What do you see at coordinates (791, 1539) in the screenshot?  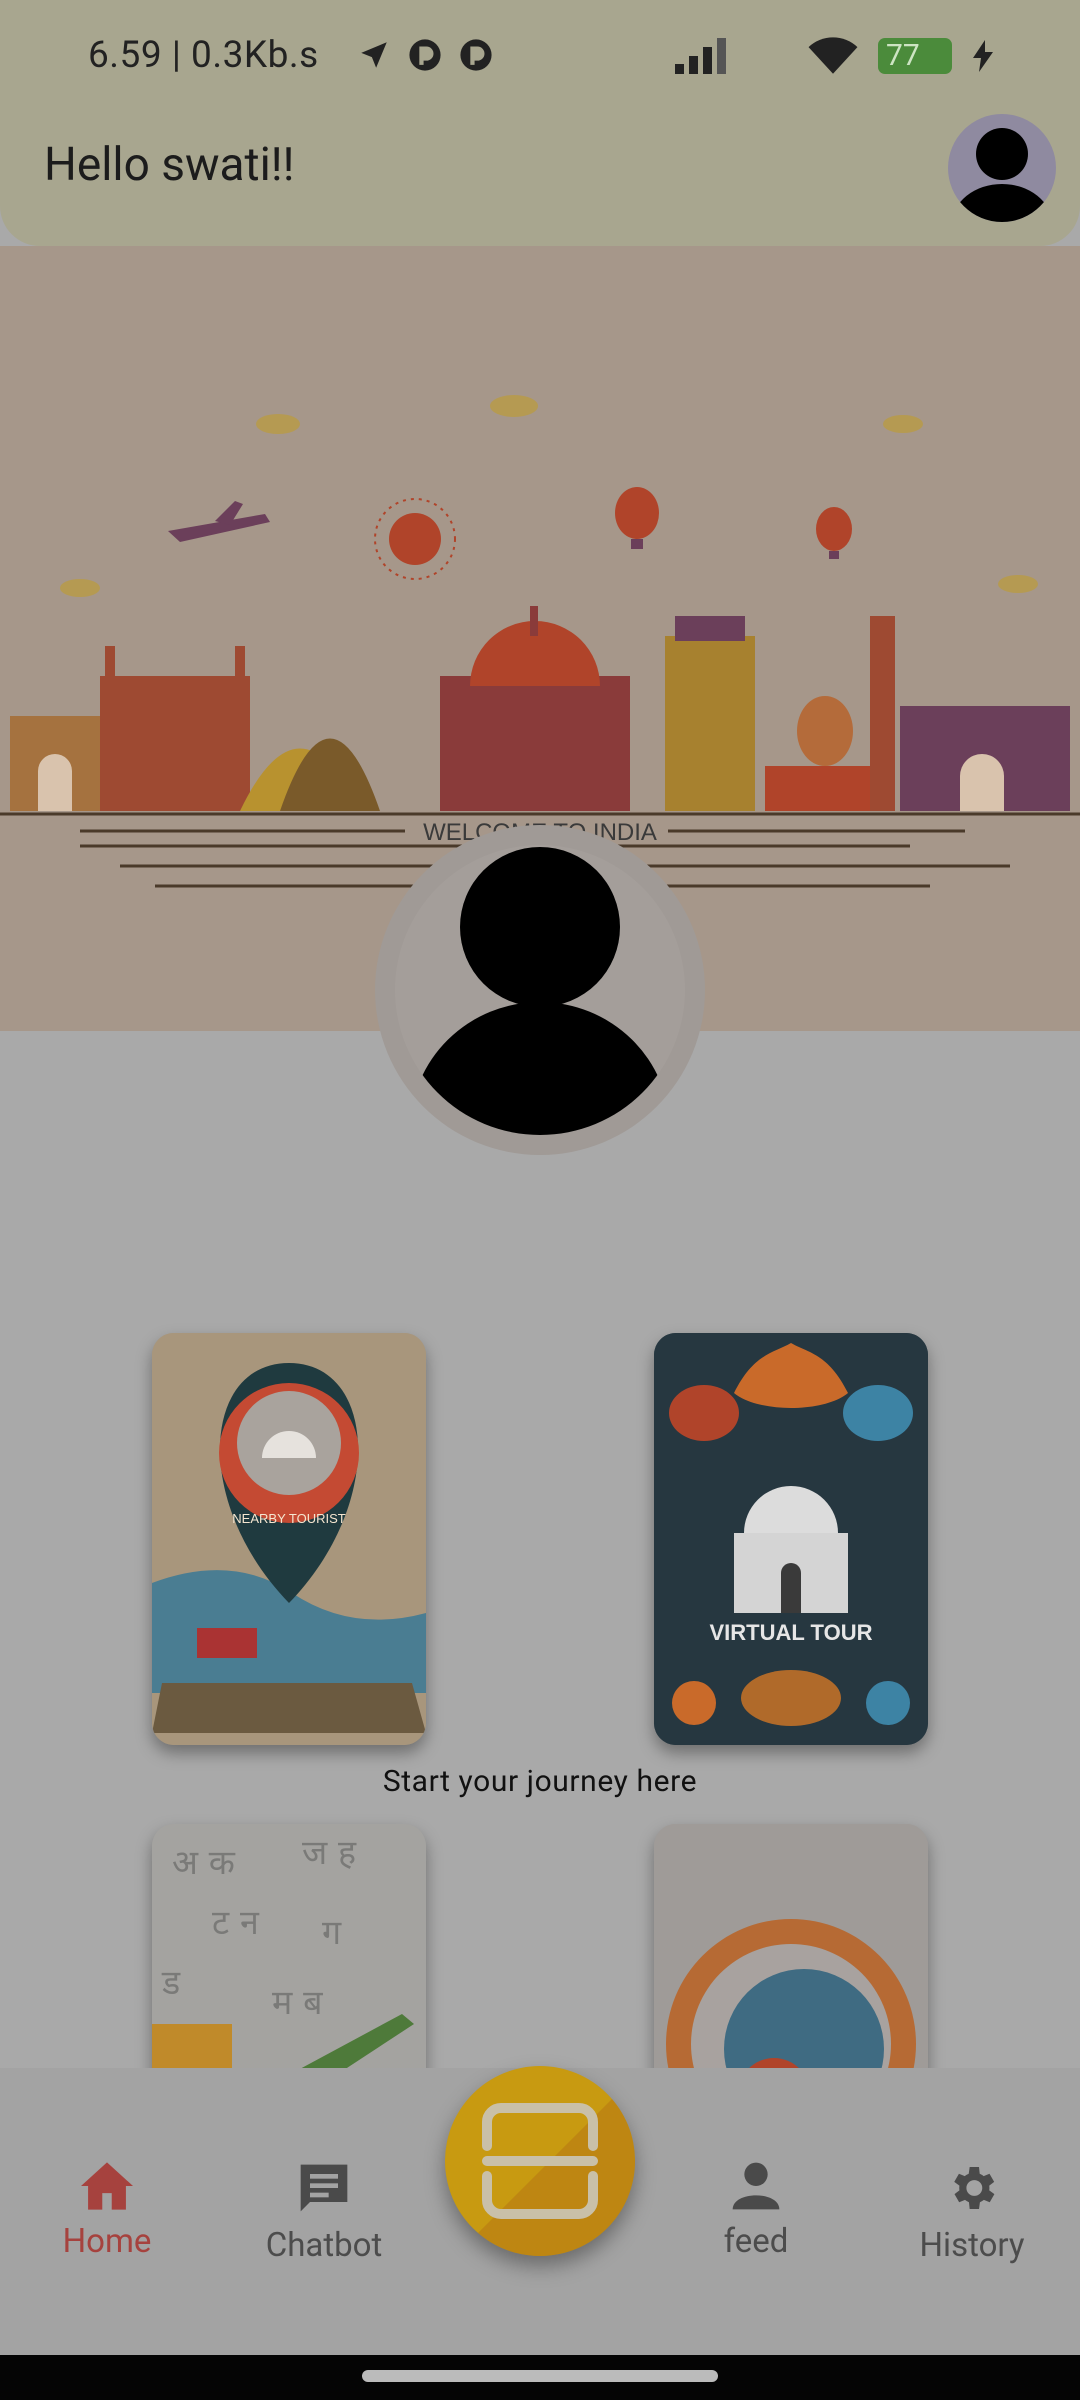 I see `virtual-tour-card: VIRTUAL TOUR` at bounding box center [791, 1539].